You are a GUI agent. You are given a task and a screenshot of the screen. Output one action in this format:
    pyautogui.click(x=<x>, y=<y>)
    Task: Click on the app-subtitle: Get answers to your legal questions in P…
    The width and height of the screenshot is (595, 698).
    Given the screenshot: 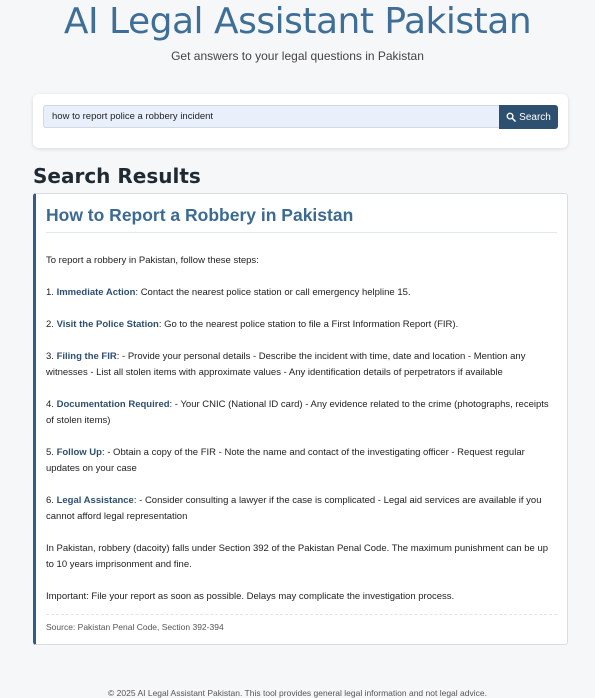 What is the action you would take?
    pyautogui.click(x=297, y=56)
    